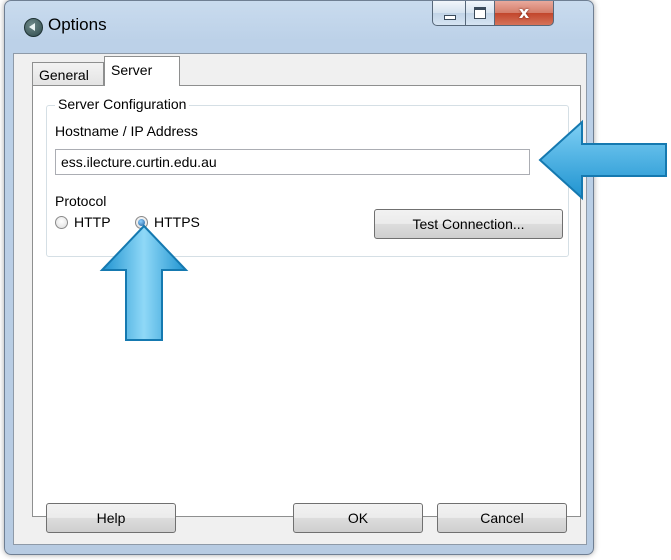 The width and height of the screenshot is (671, 560). Describe the element at coordinates (126, 131) in the screenshot. I see `hostname-label: Hostname / IP Address` at that location.